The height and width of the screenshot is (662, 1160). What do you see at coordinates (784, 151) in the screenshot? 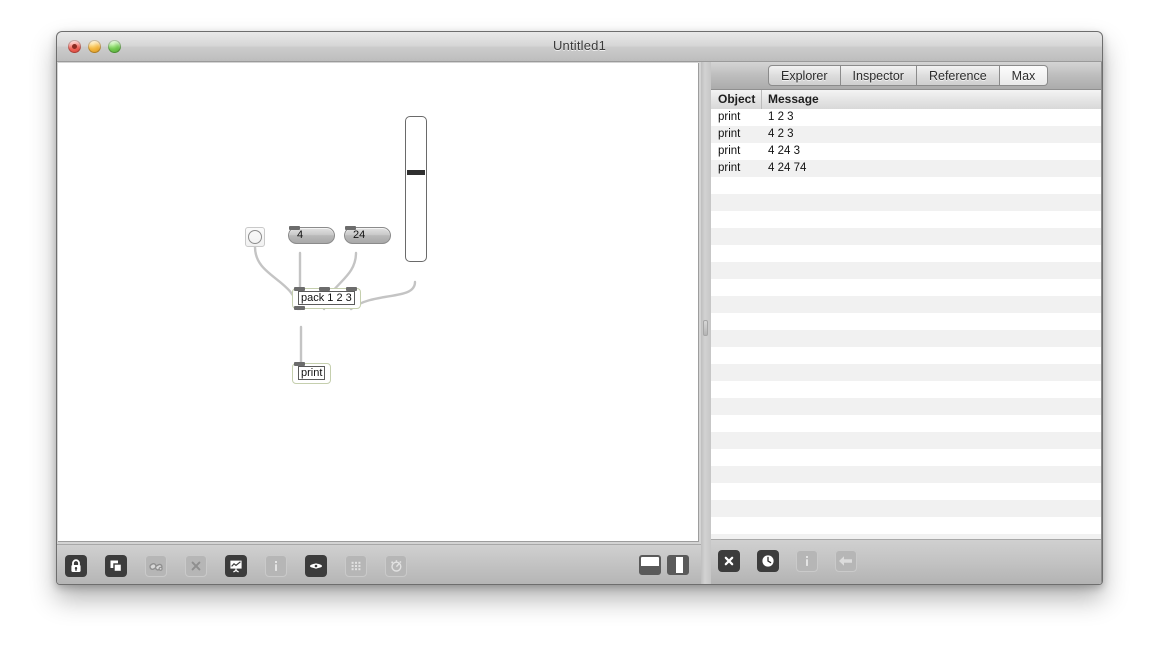
I see `console-row-message: 4 24 3` at bounding box center [784, 151].